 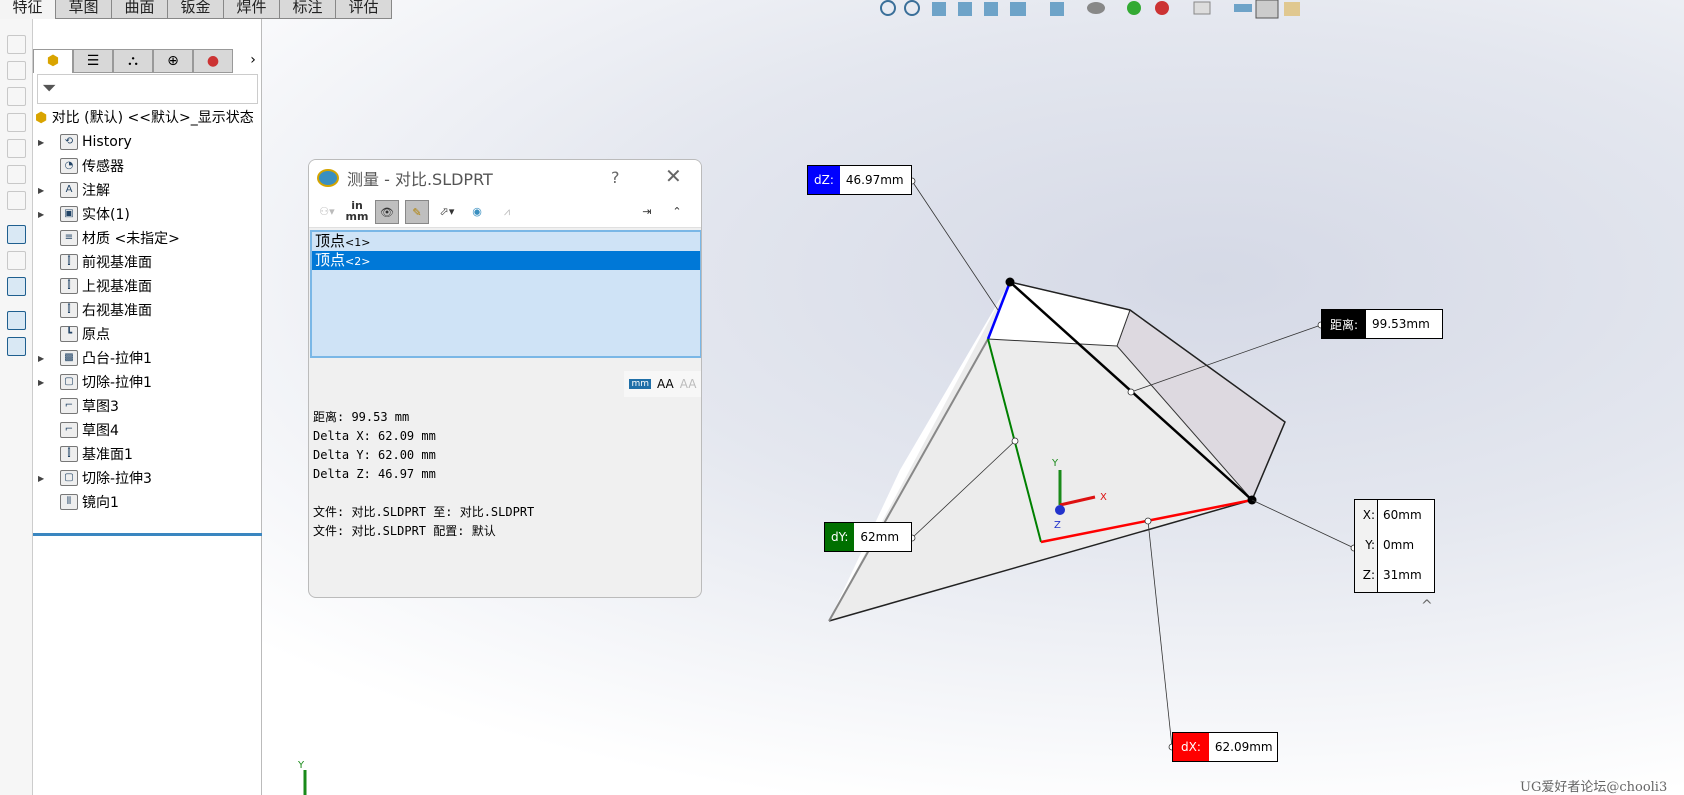 I want to click on tree-item-label: 基准面1, so click(x=107, y=455).